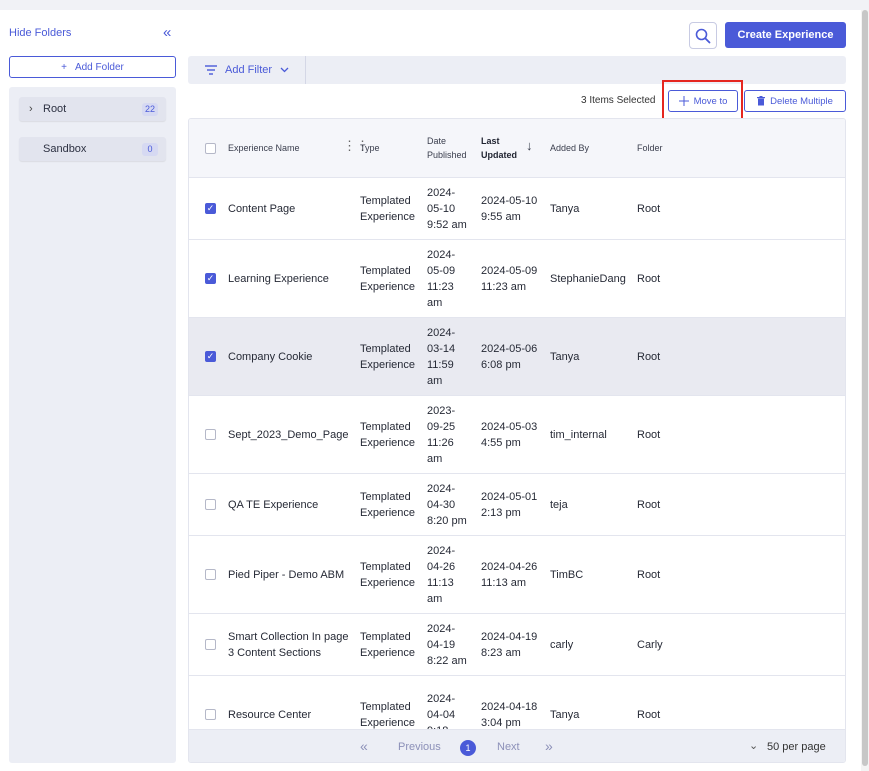 The image size is (869, 771). I want to click on last-updated-line: 2024-04-19, so click(509, 637).